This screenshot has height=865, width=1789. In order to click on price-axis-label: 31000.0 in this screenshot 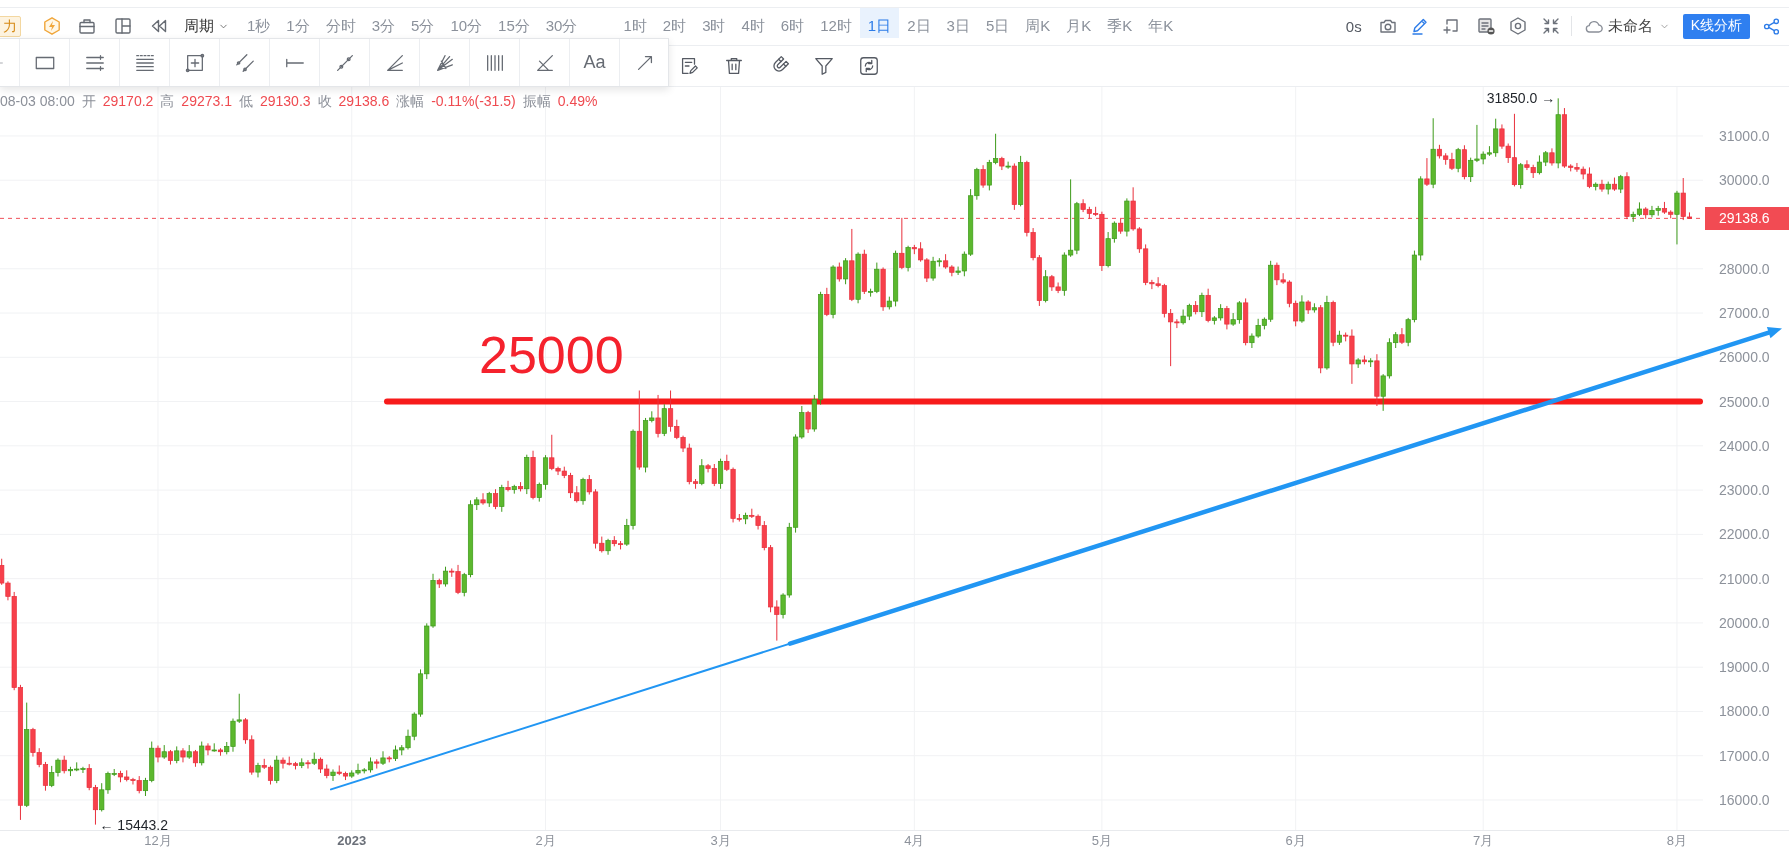, I will do `click(1744, 135)`.